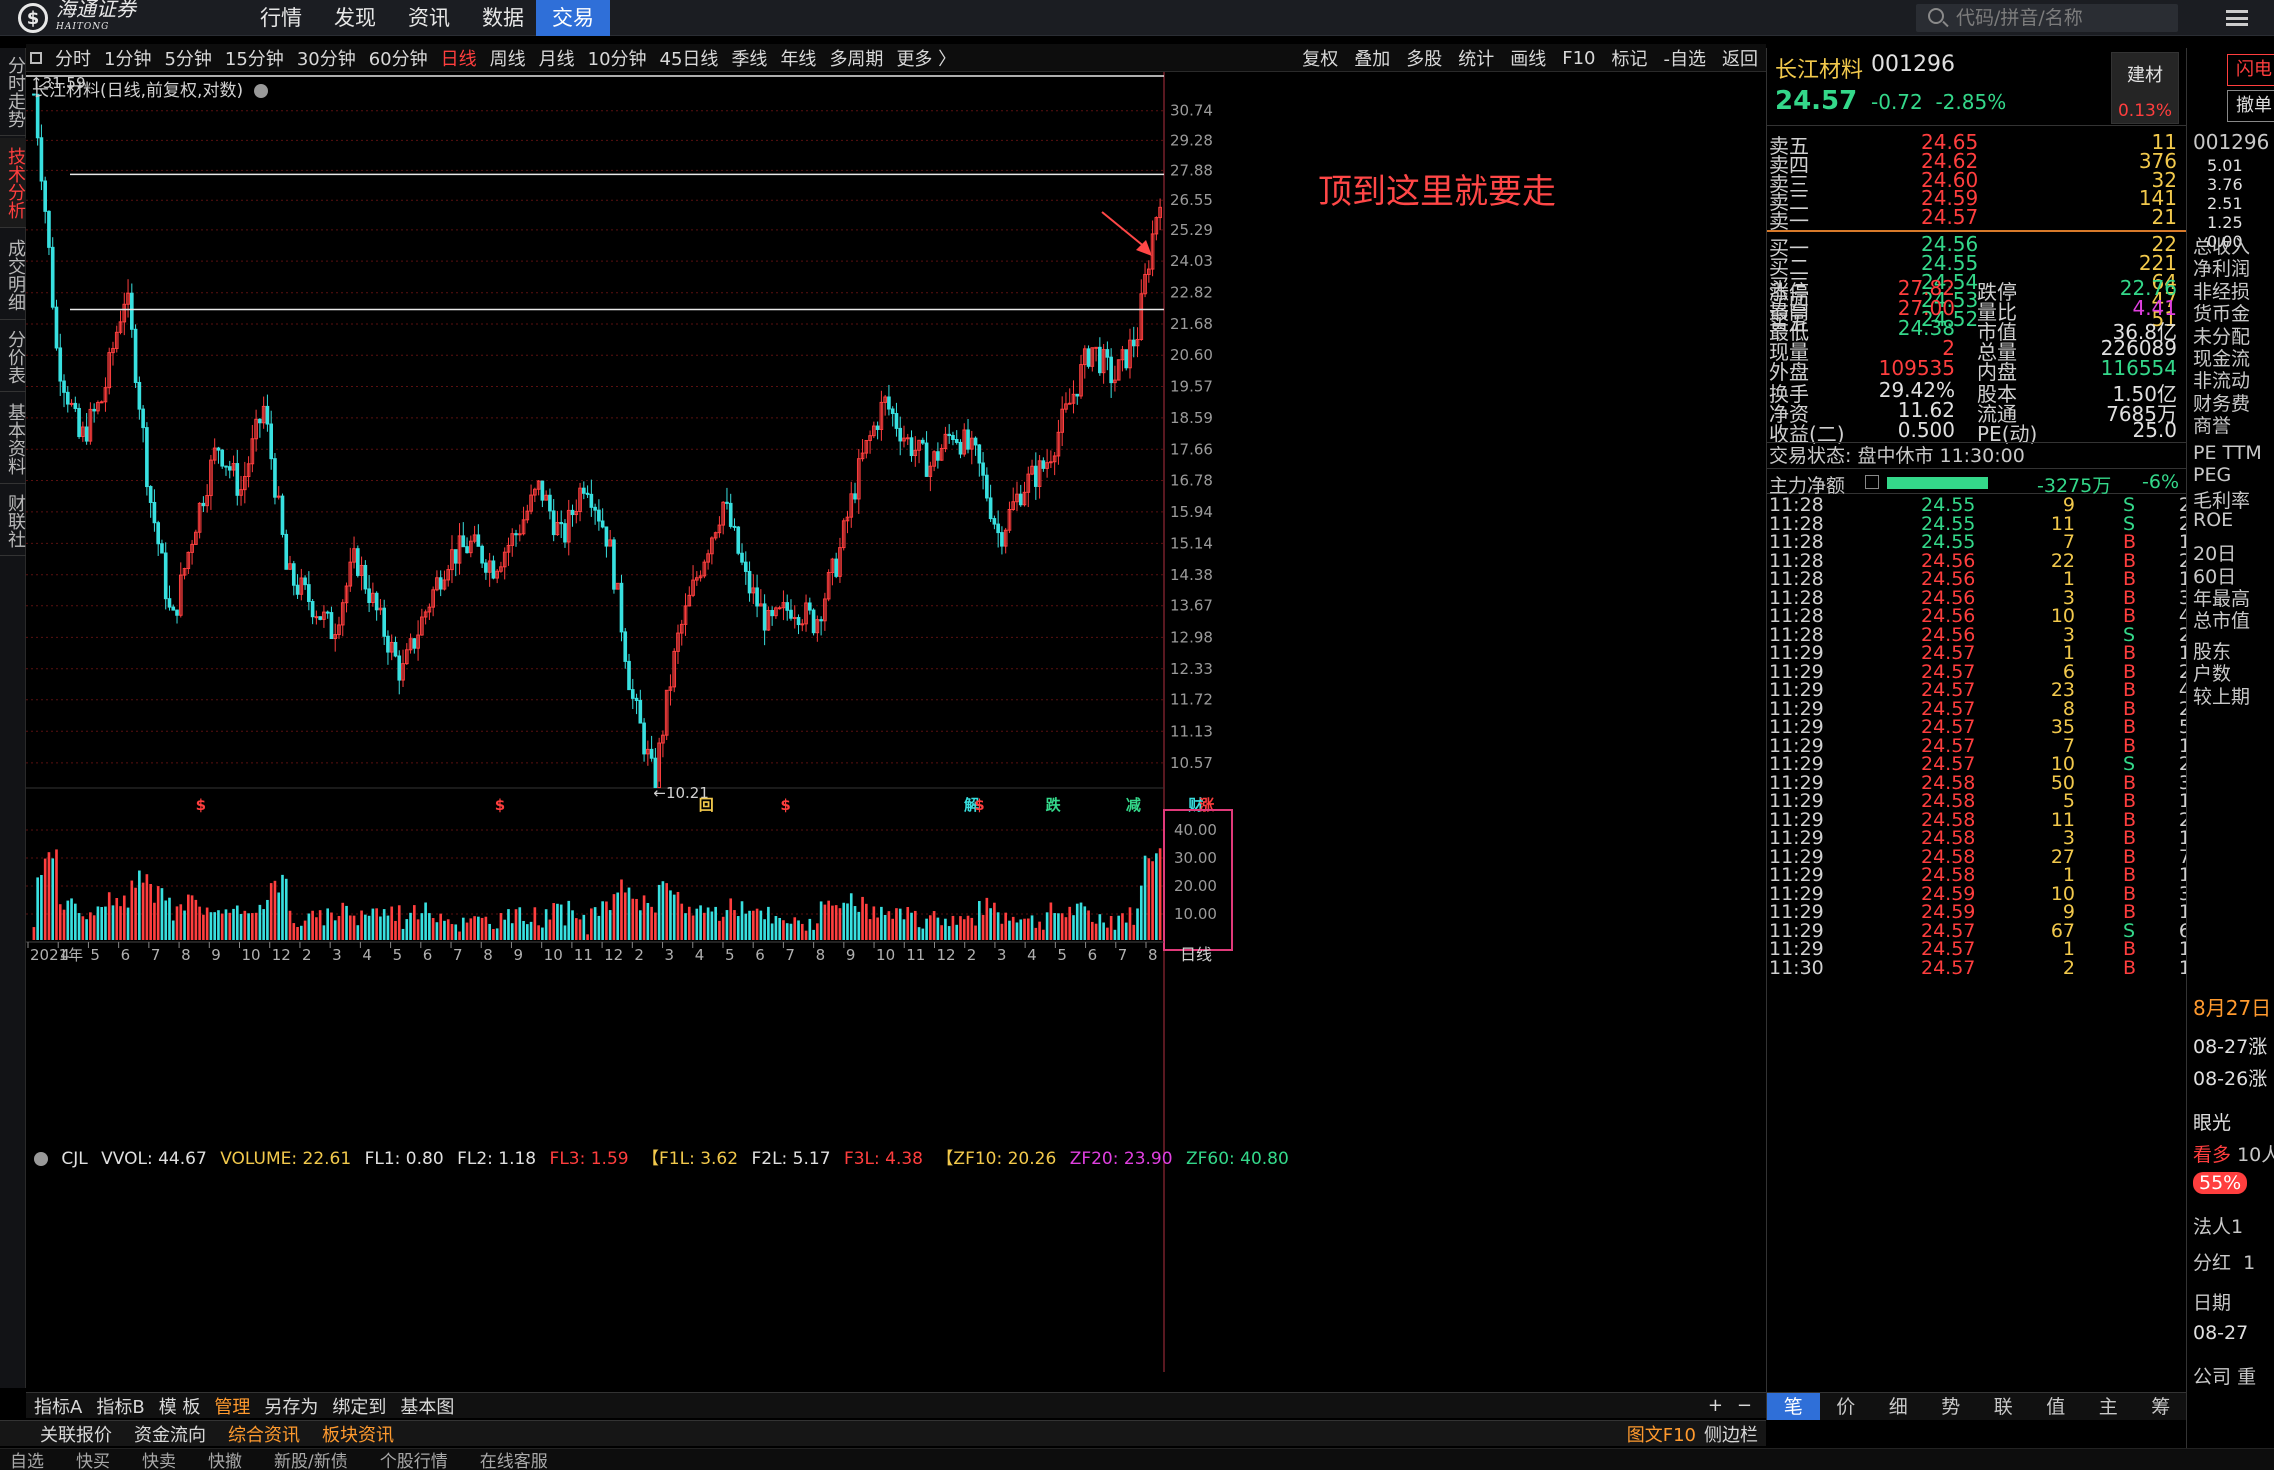 This screenshot has height=1470, width=2274. I want to click on tool-back: 返回, so click(1740, 58).